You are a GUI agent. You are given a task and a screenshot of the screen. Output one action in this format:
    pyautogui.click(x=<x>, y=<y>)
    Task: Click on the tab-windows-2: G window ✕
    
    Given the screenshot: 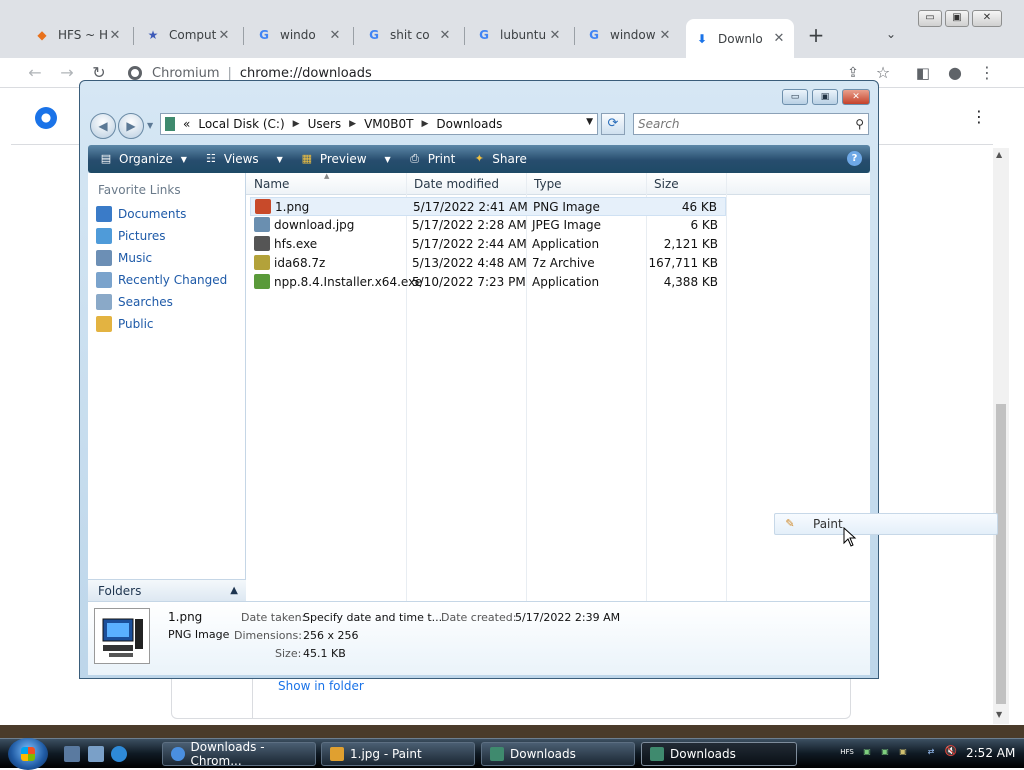 What is the action you would take?
    pyautogui.click(x=629, y=35)
    